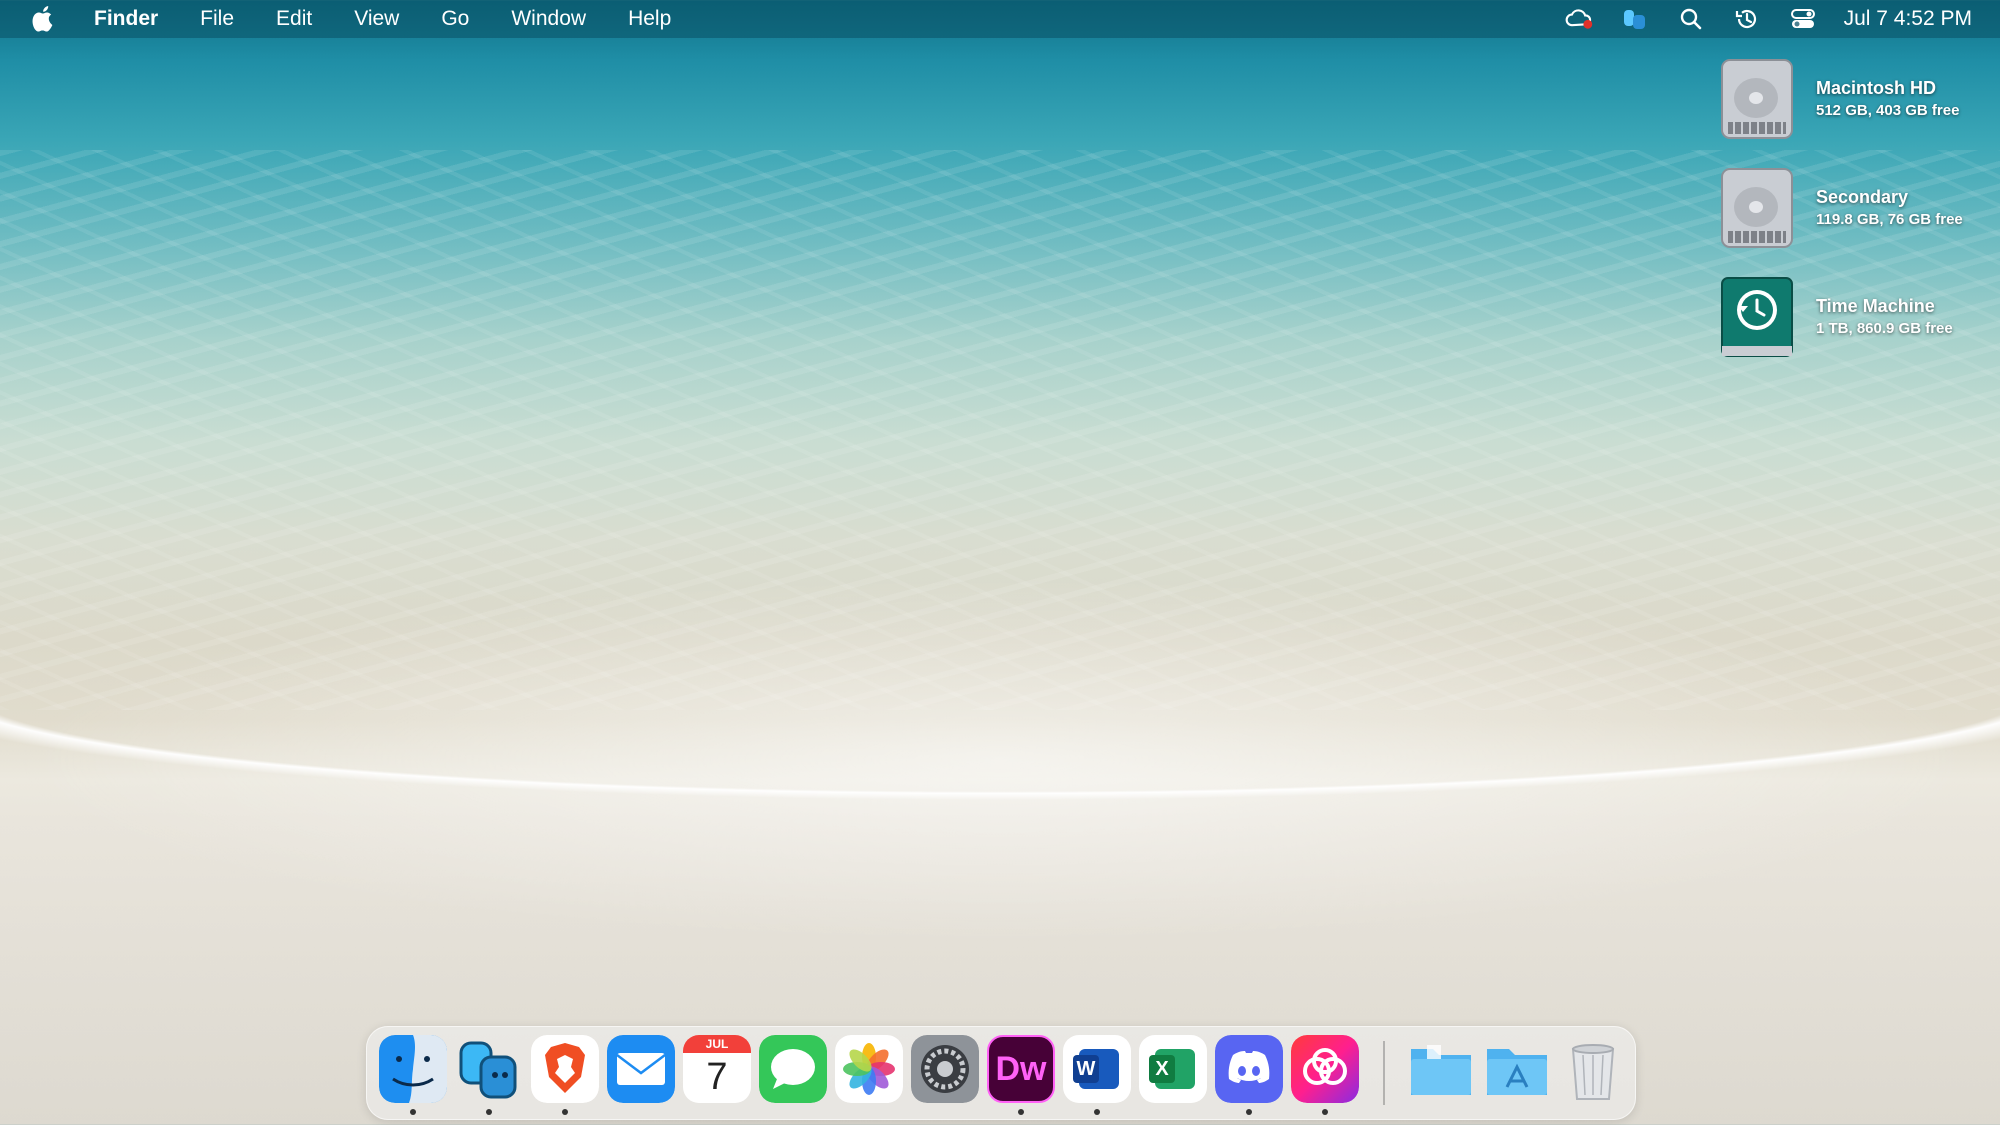  I want to click on desktop-disk-macintosh-hd: Macintosh HD 512 GB, 403 GB free, so click(1853, 103).